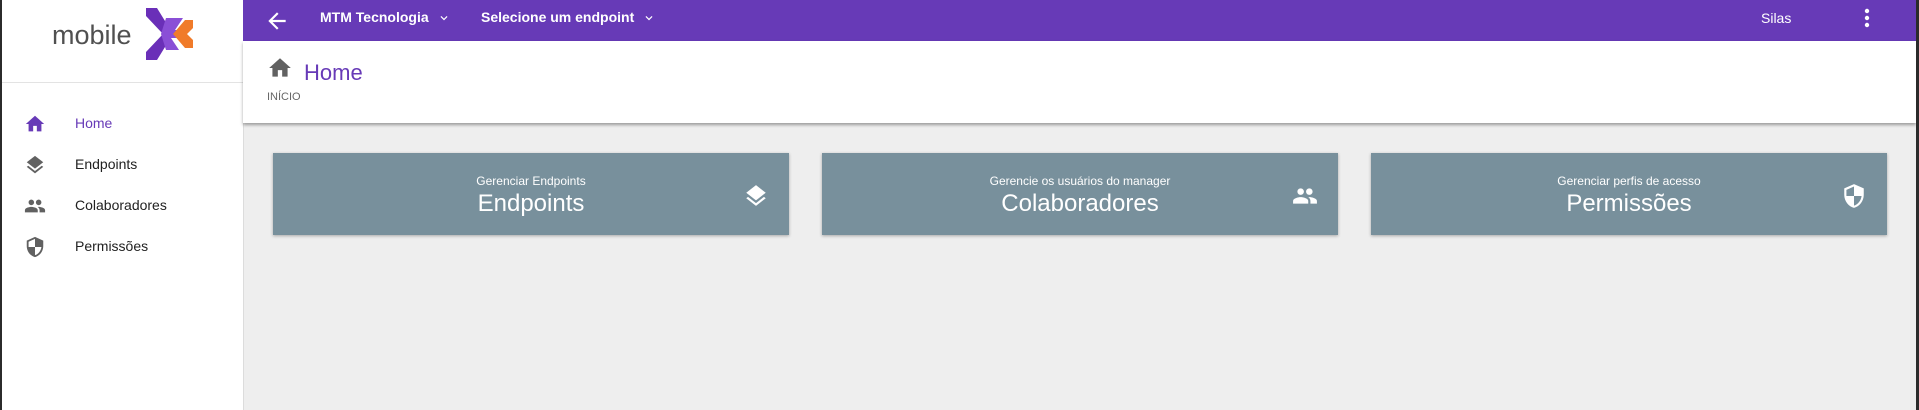 This screenshot has width=1919, height=410. I want to click on sidebar-item-label: Endpoints, so click(106, 164).